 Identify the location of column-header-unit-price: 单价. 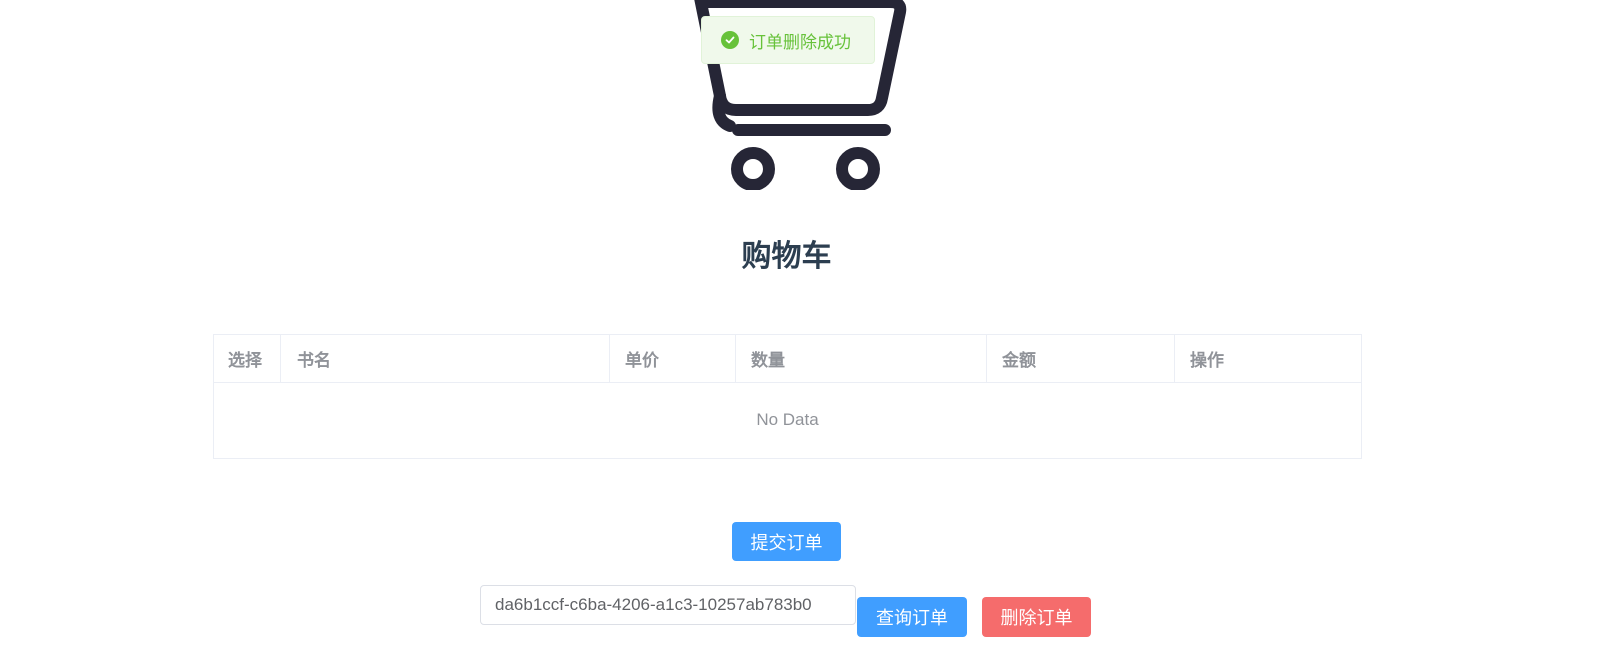
(673, 358).